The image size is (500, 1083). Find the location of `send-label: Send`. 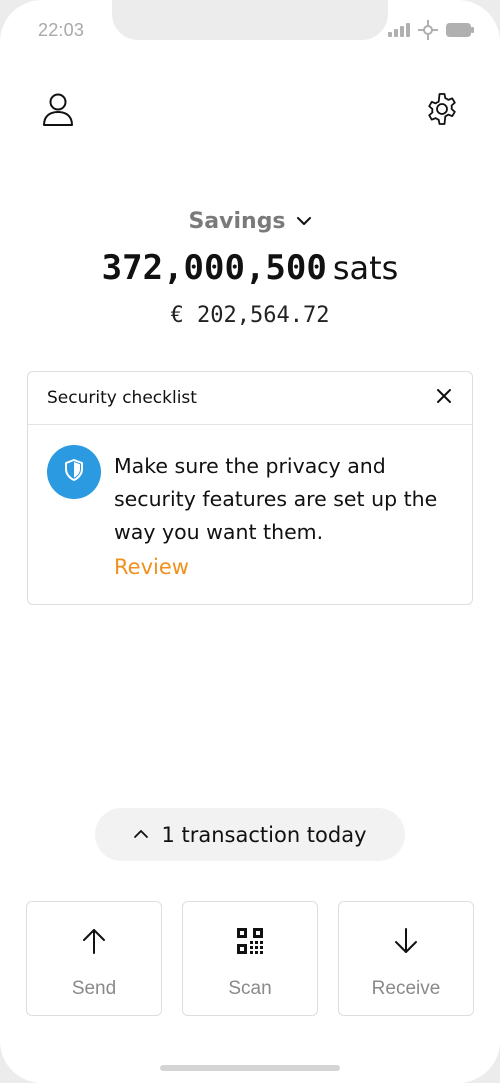

send-label: Send is located at coordinates (94, 988).